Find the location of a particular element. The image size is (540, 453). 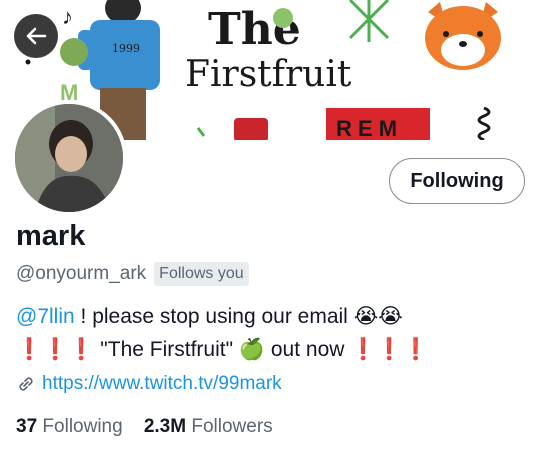

username-handle: @onyourm_ark is located at coordinates (81, 273).